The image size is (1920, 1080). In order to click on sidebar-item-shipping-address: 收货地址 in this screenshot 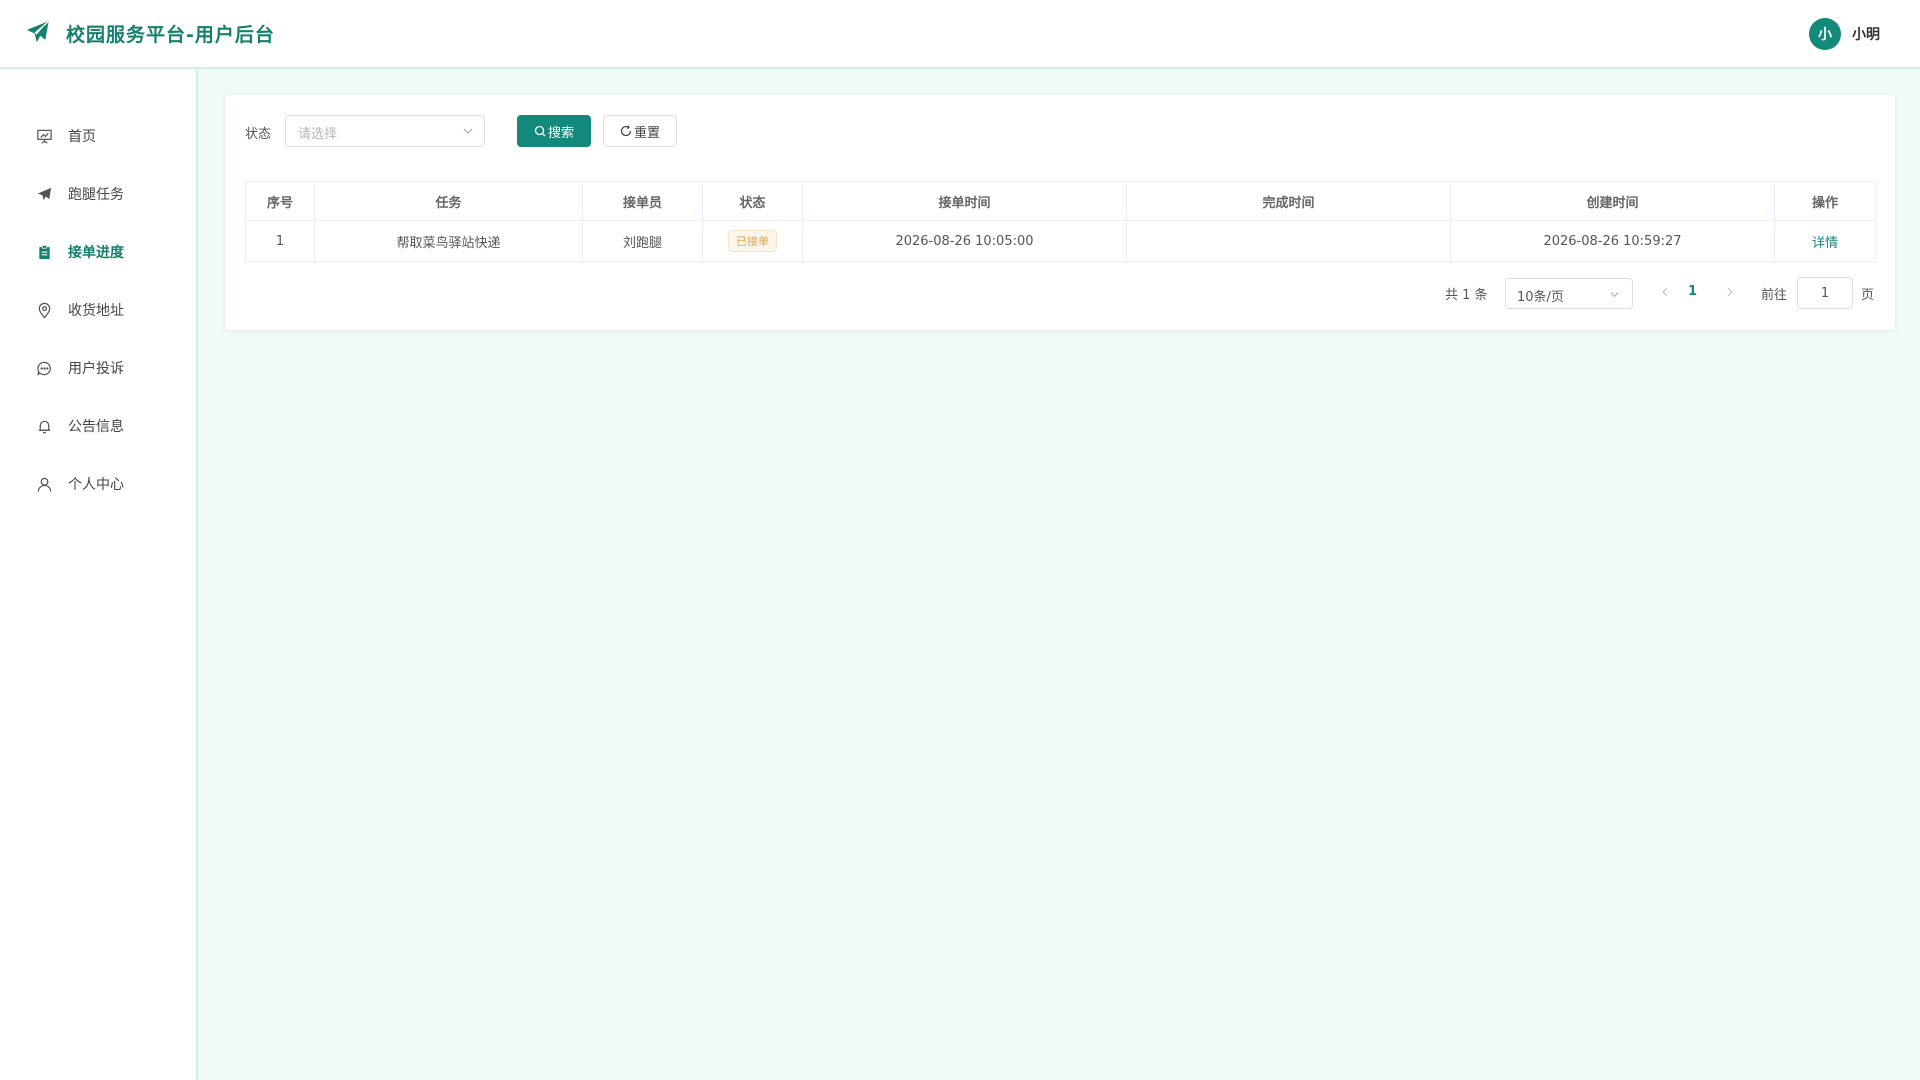, I will do `click(98, 310)`.